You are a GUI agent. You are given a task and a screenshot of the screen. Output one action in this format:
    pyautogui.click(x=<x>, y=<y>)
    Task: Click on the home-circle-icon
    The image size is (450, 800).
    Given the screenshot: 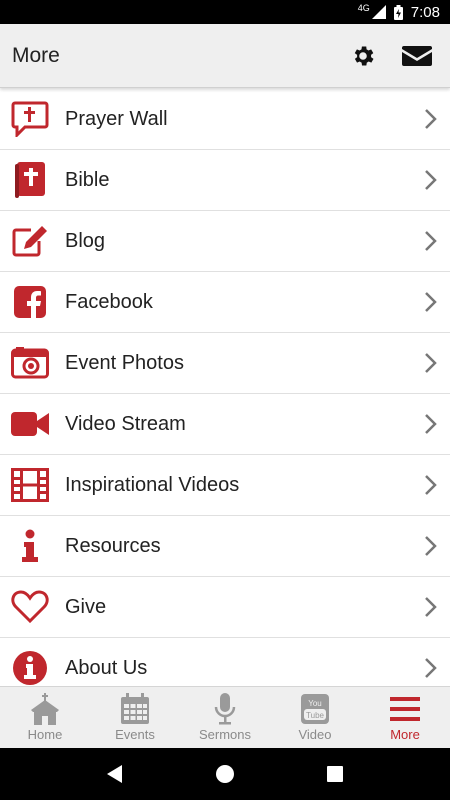 What is the action you would take?
    pyautogui.click(x=225, y=774)
    